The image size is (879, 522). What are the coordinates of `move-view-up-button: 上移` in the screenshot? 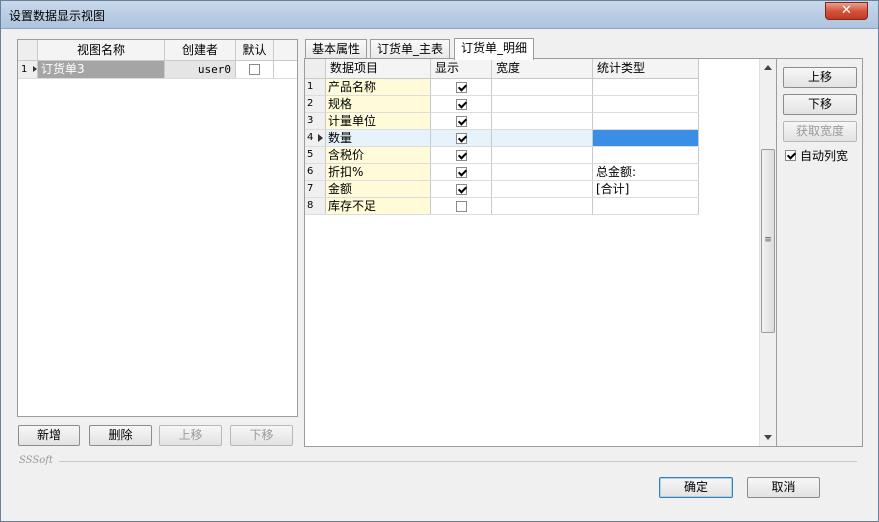 It's located at (190, 435).